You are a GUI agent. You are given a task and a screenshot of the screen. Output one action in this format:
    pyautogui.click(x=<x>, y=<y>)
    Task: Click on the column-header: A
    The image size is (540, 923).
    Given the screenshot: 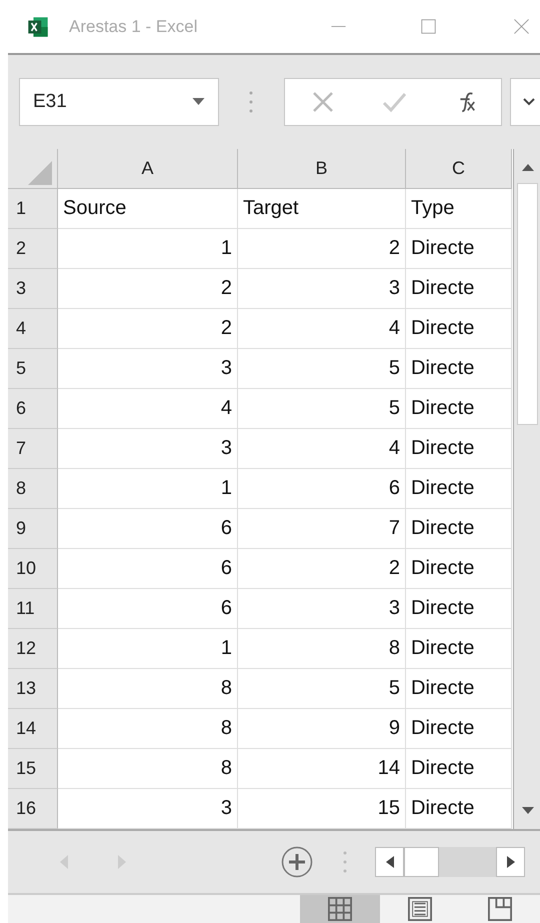 What is the action you would take?
    pyautogui.click(x=148, y=169)
    